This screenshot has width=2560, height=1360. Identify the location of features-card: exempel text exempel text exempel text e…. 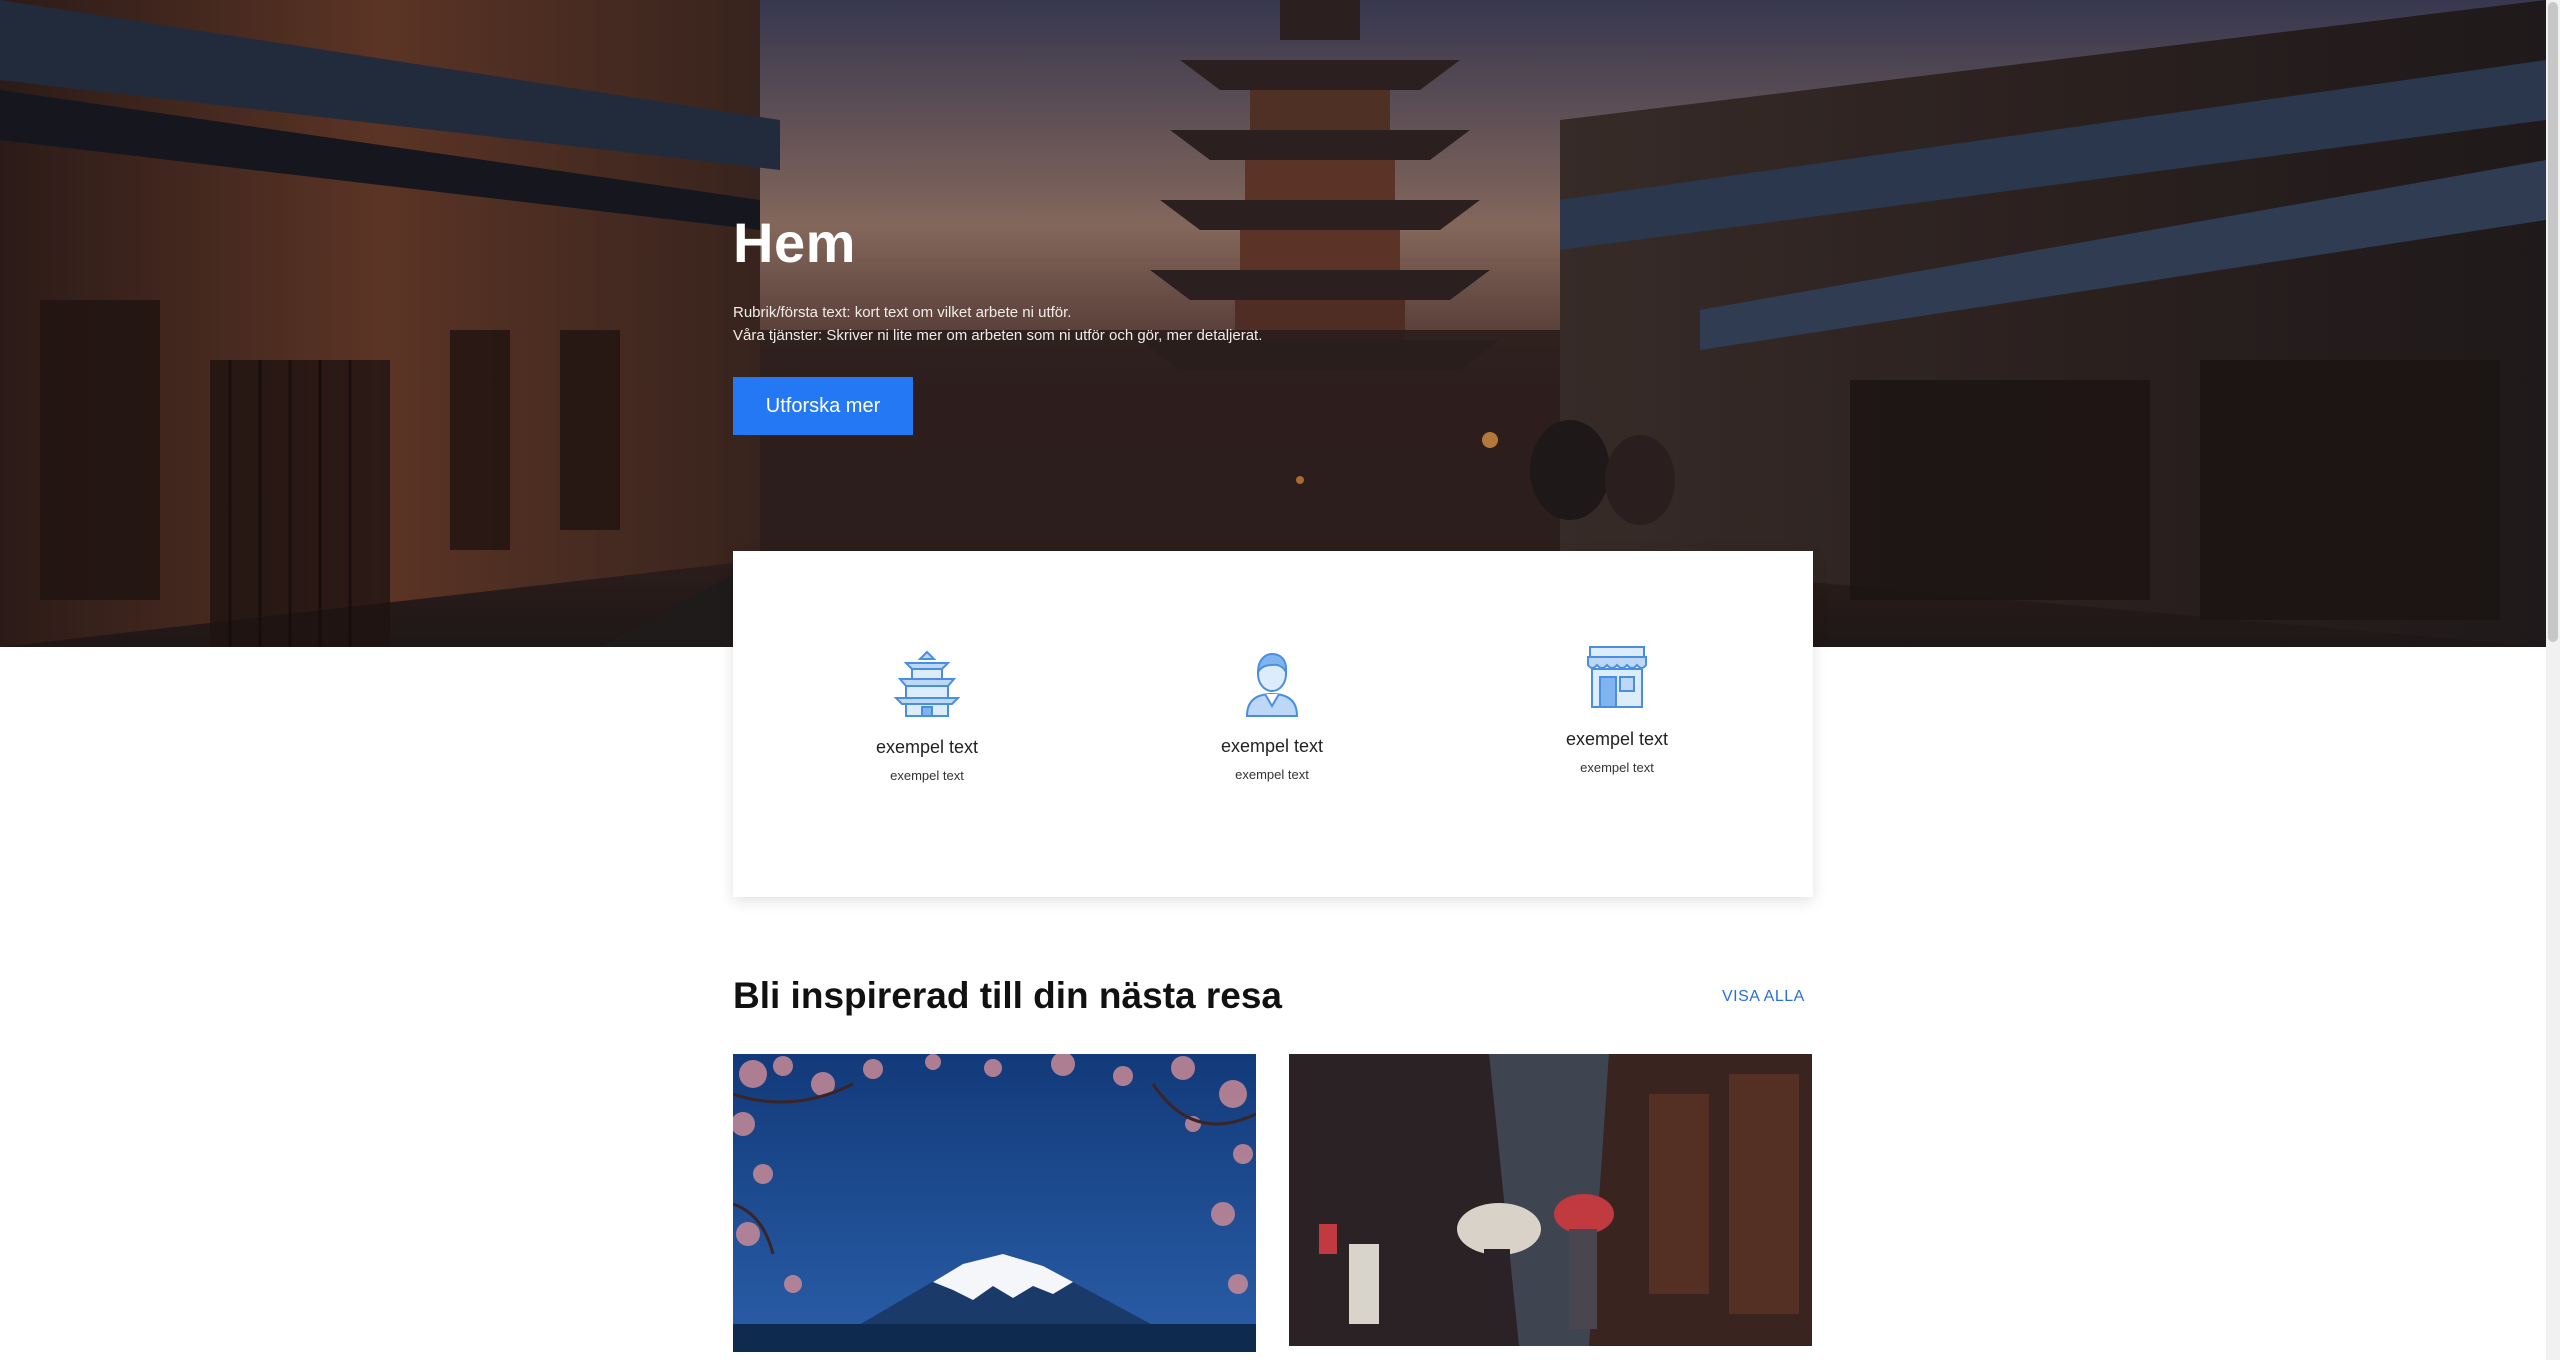
(1273, 724).